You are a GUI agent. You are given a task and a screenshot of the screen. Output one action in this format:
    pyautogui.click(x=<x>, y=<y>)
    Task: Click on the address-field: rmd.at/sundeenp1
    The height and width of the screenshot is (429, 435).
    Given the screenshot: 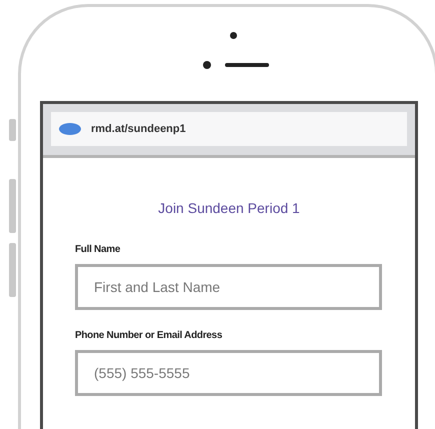 What is the action you would take?
    pyautogui.click(x=229, y=129)
    